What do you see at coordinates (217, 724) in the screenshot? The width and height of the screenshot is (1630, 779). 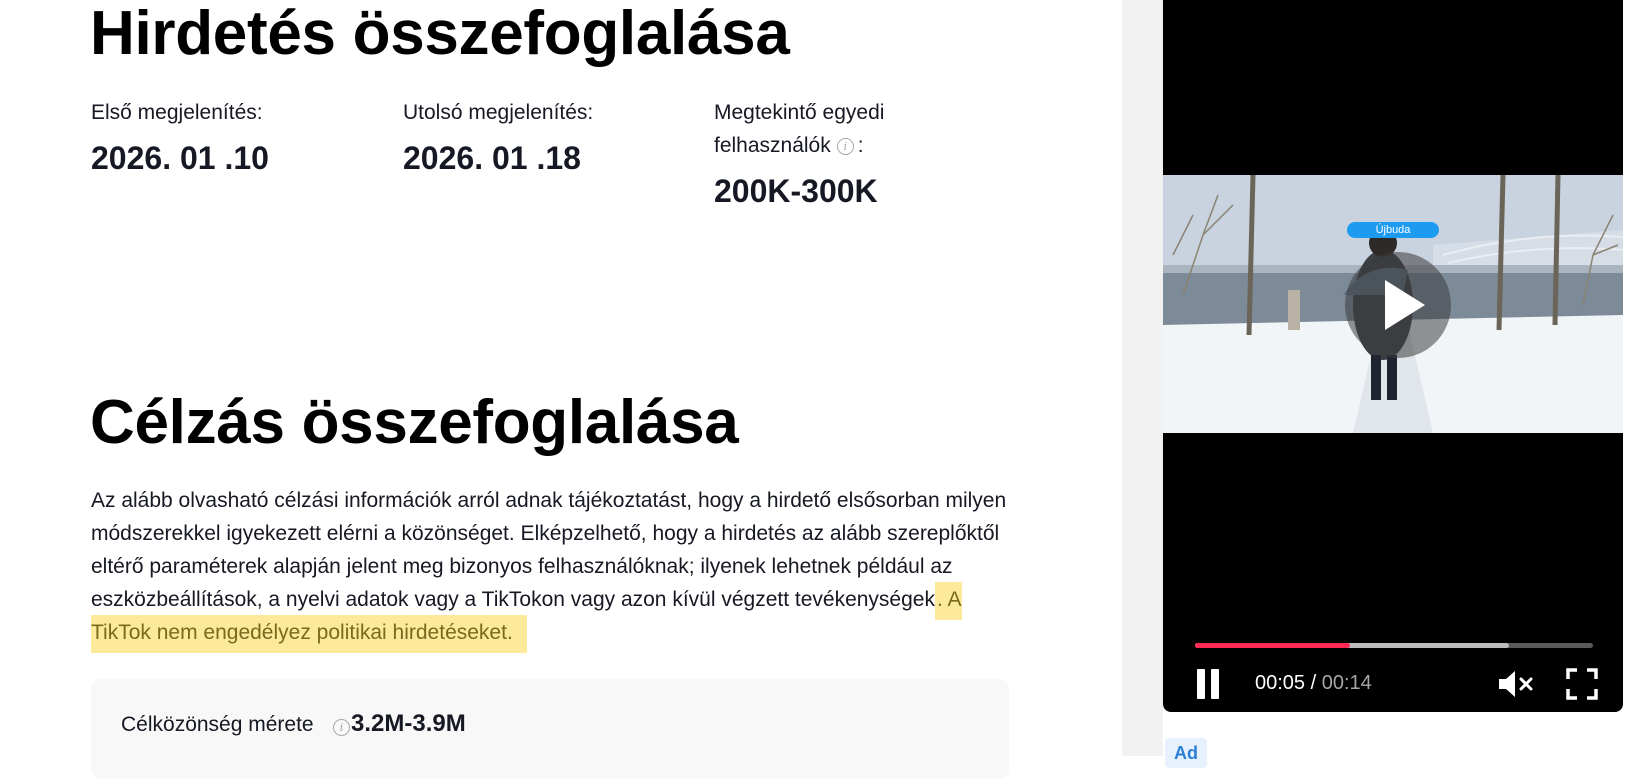 I see `audience-size-label: Célközönség mérete` at bounding box center [217, 724].